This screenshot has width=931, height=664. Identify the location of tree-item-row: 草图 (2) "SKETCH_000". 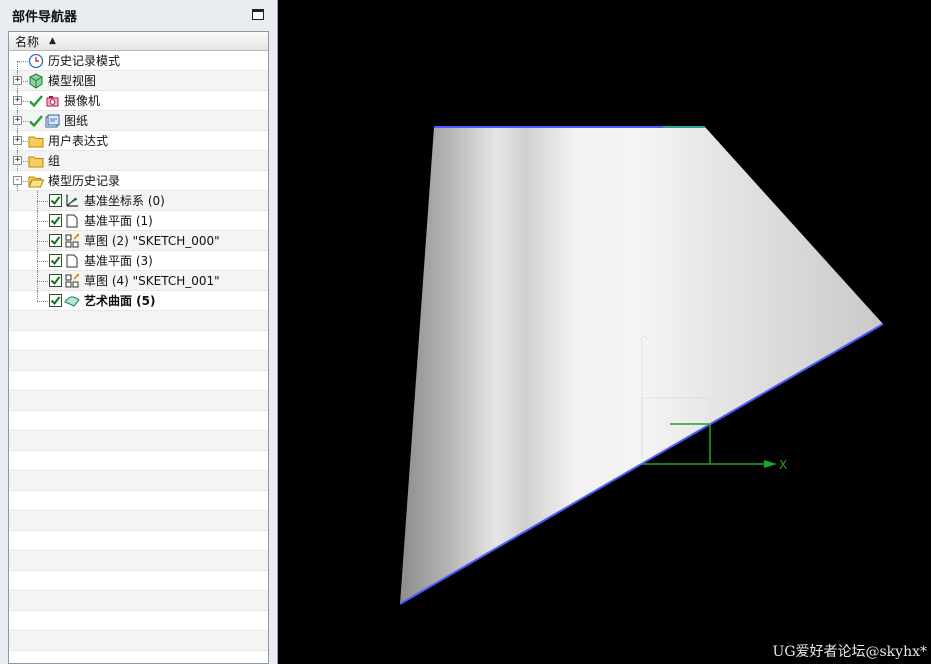
(138, 241).